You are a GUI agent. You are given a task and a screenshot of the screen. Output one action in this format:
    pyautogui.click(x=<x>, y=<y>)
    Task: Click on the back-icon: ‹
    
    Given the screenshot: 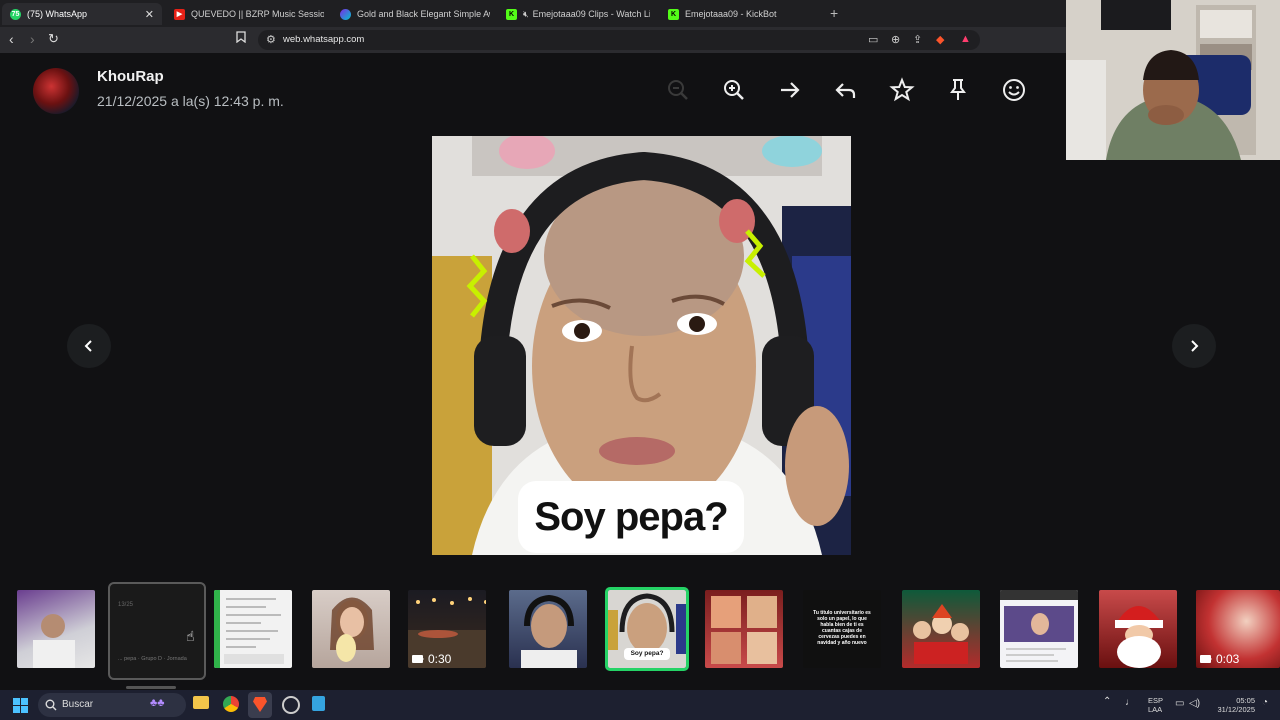 What is the action you would take?
    pyautogui.click(x=11, y=39)
    